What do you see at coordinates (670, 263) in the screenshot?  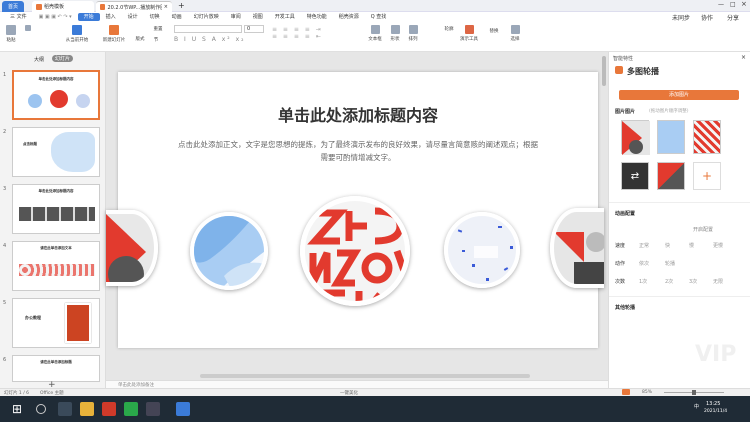 I see `order-opt-loop: 轮播` at bounding box center [670, 263].